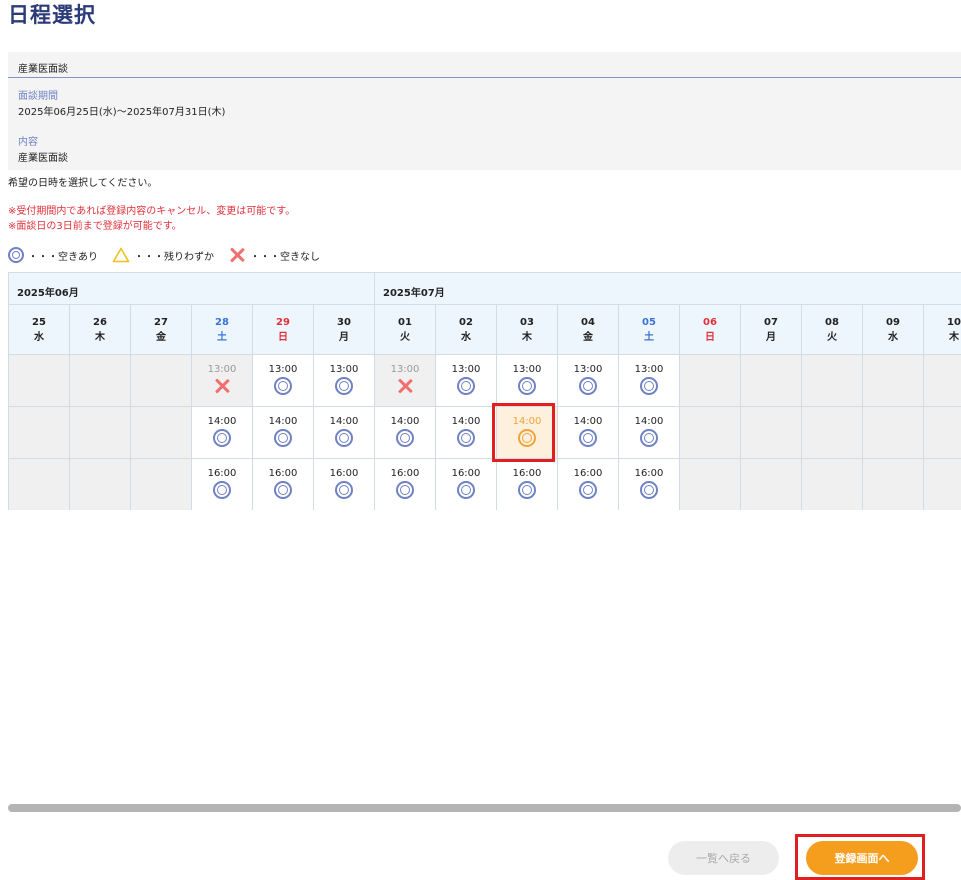 This screenshot has width=961, height=880. What do you see at coordinates (161, 337) in the screenshot?
I see `day-weekday: 金` at bounding box center [161, 337].